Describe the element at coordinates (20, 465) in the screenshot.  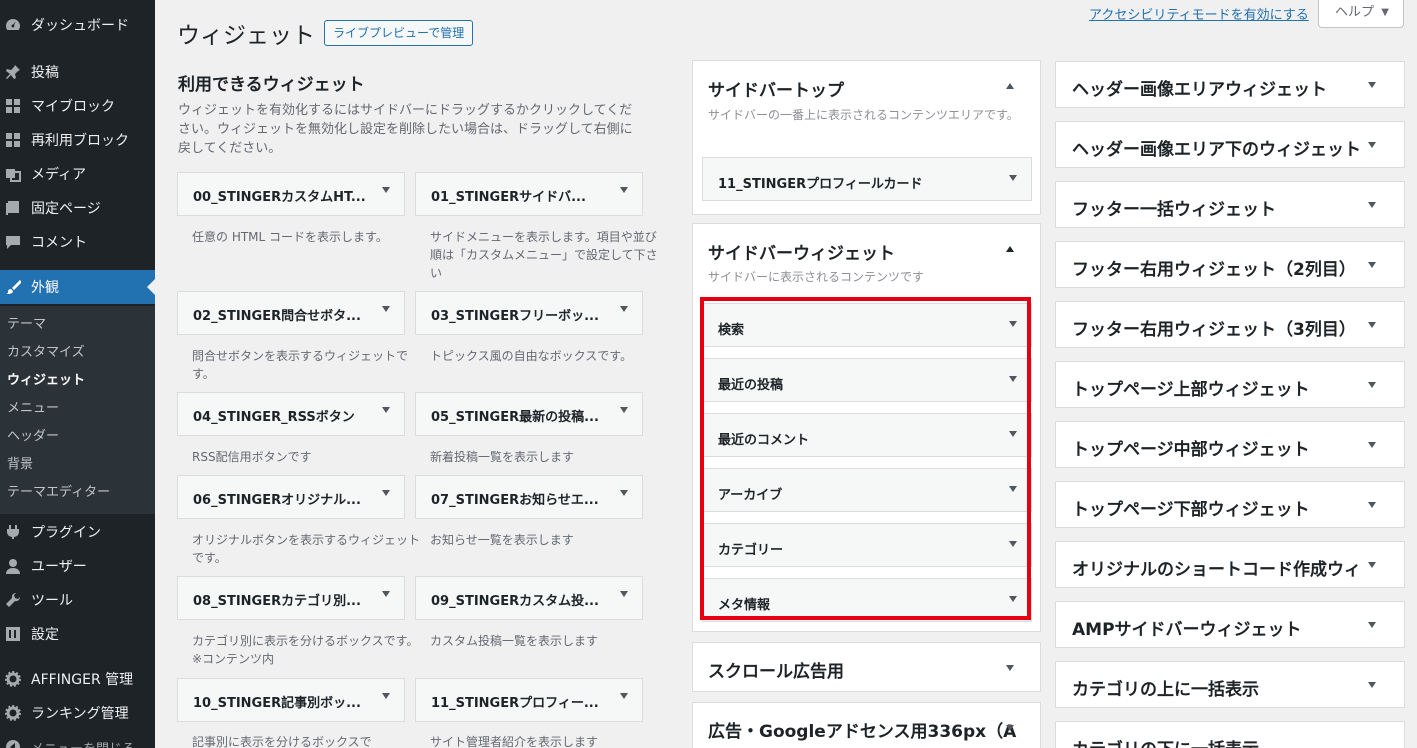
I see `submenu-item-background: 背景` at that location.